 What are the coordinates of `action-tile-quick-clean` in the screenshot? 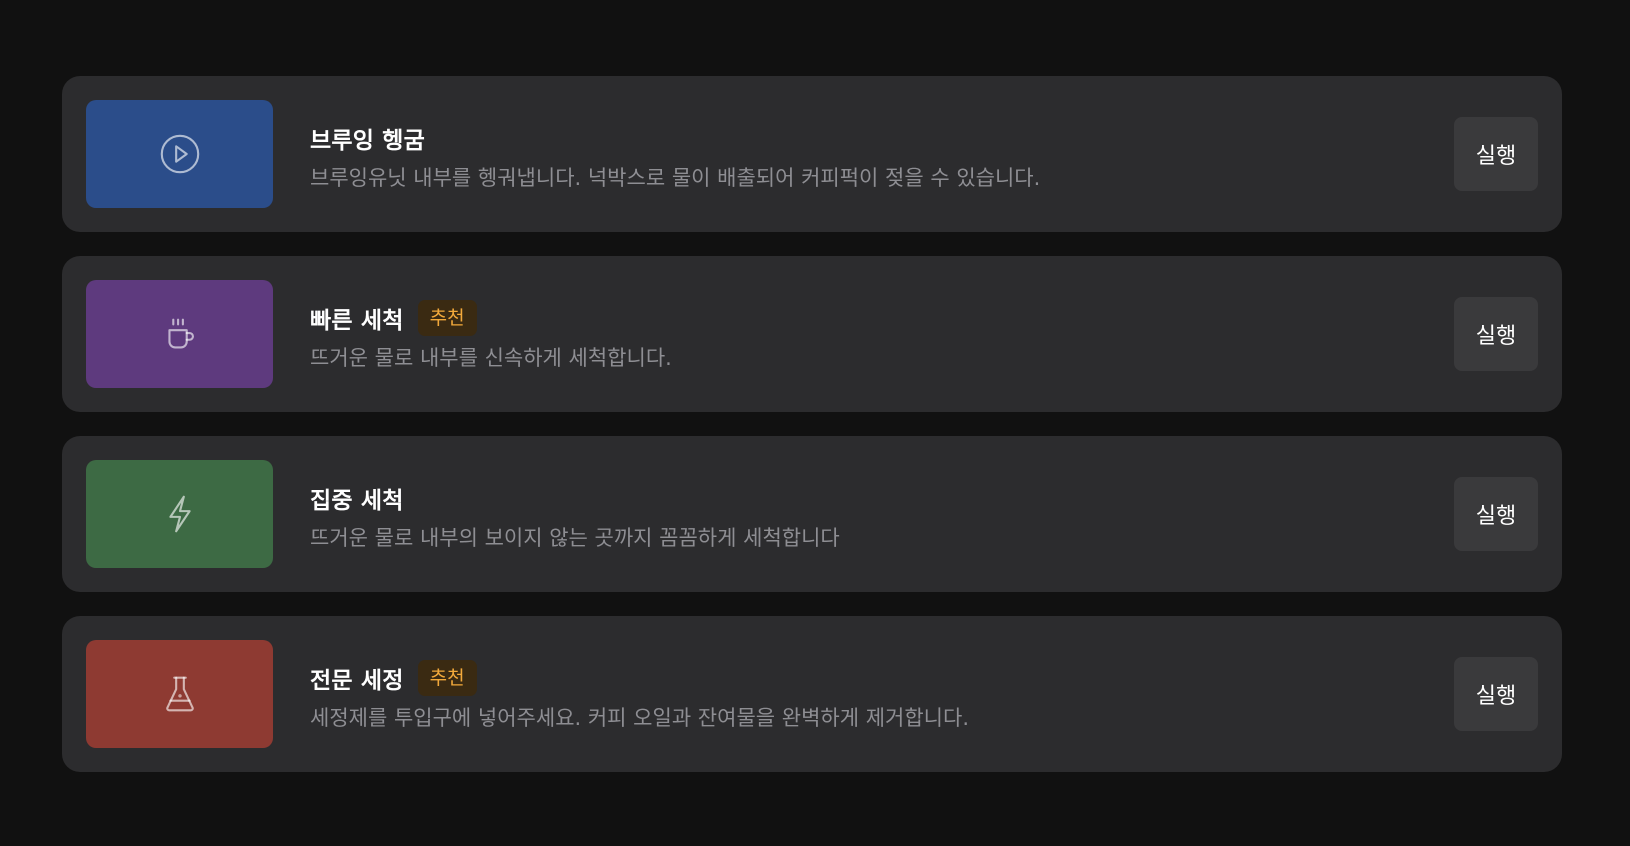 It's located at (179, 334).